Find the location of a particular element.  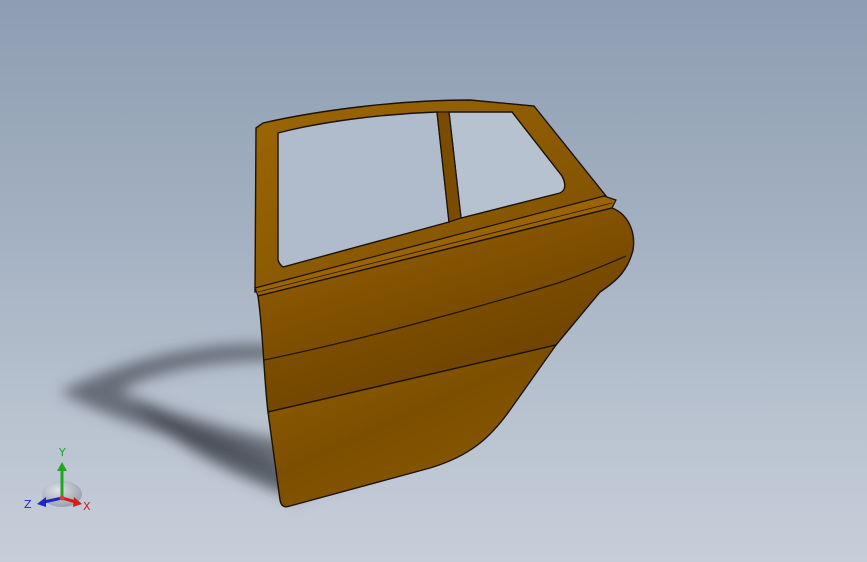

z-axis-label: Z is located at coordinates (28, 504).